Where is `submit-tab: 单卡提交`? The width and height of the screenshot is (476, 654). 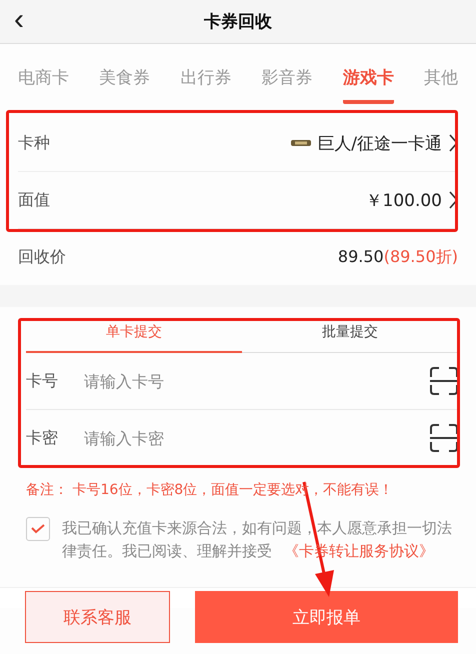 submit-tab: 单卡提交 is located at coordinates (134, 337).